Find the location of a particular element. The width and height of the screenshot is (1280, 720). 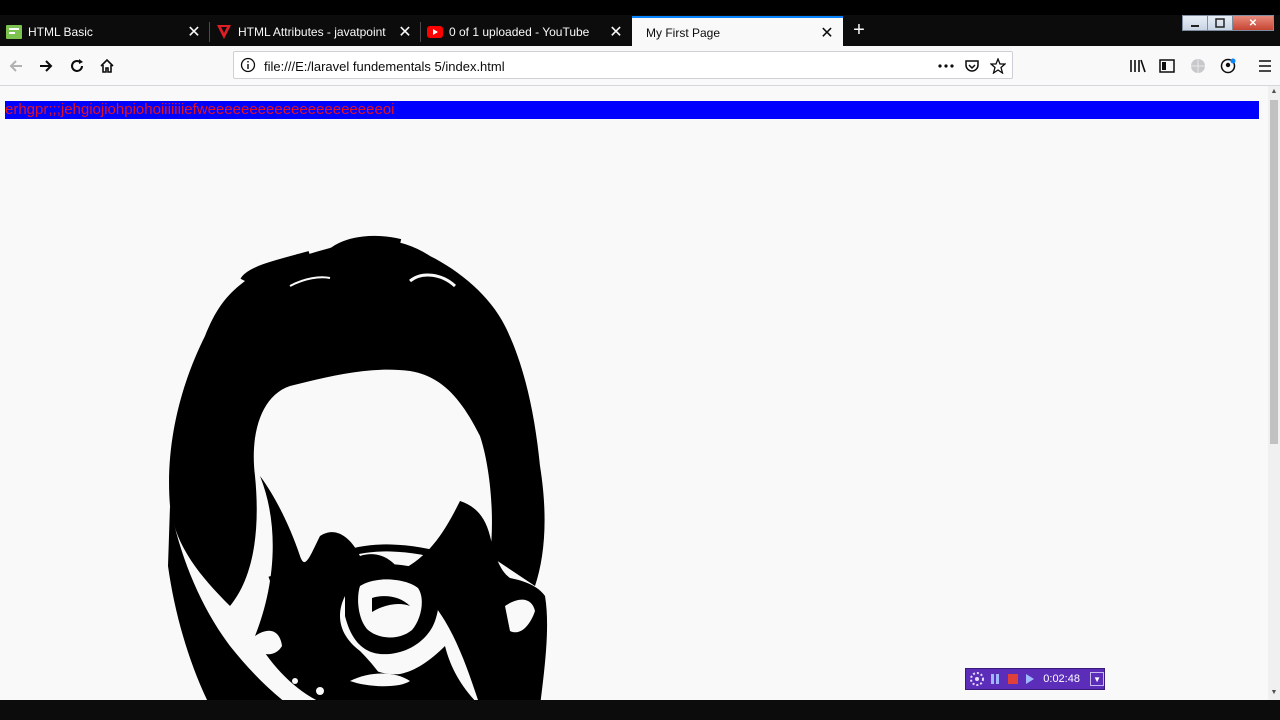

sidebar-icon is located at coordinates (1167, 66).